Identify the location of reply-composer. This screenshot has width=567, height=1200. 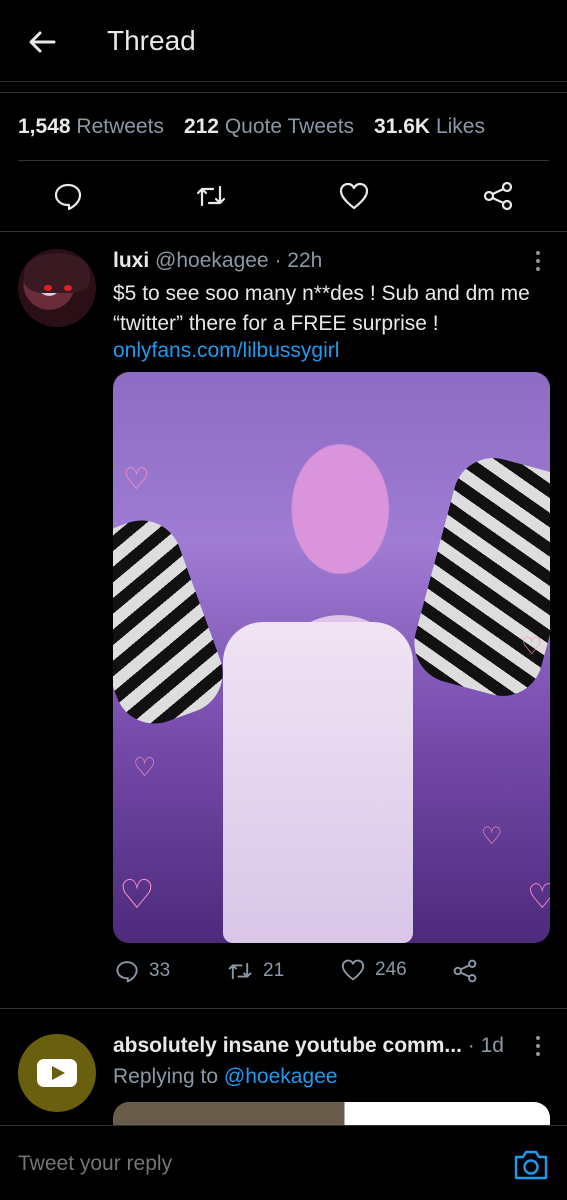
(283, 1162).